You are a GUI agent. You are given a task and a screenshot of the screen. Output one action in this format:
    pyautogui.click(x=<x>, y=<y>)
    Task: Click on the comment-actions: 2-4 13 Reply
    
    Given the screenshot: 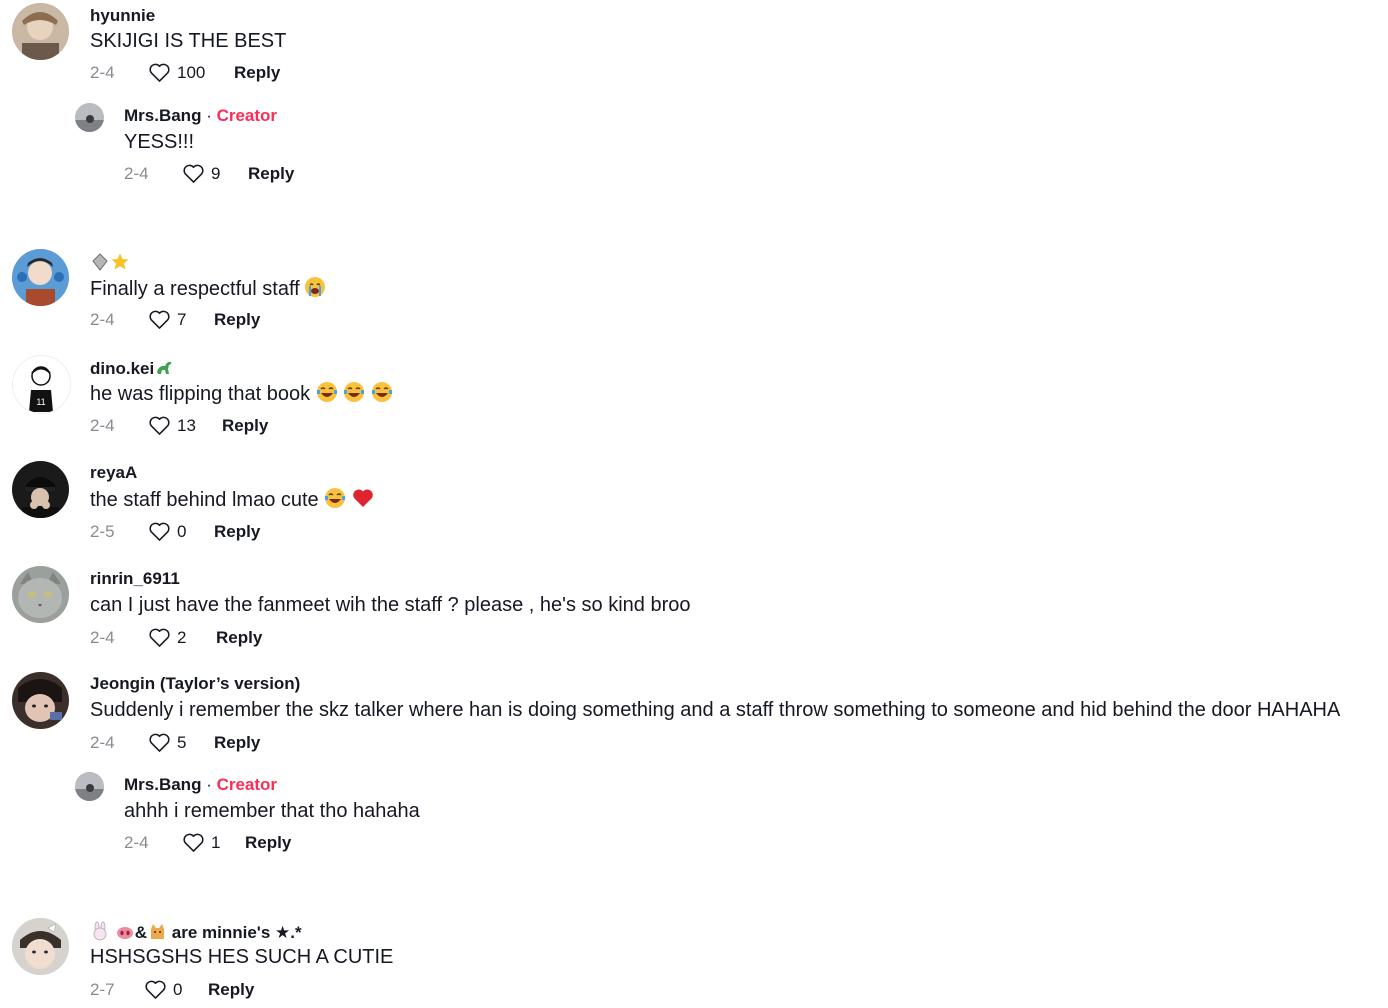 What is the action you would take?
    pyautogui.click(x=179, y=425)
    